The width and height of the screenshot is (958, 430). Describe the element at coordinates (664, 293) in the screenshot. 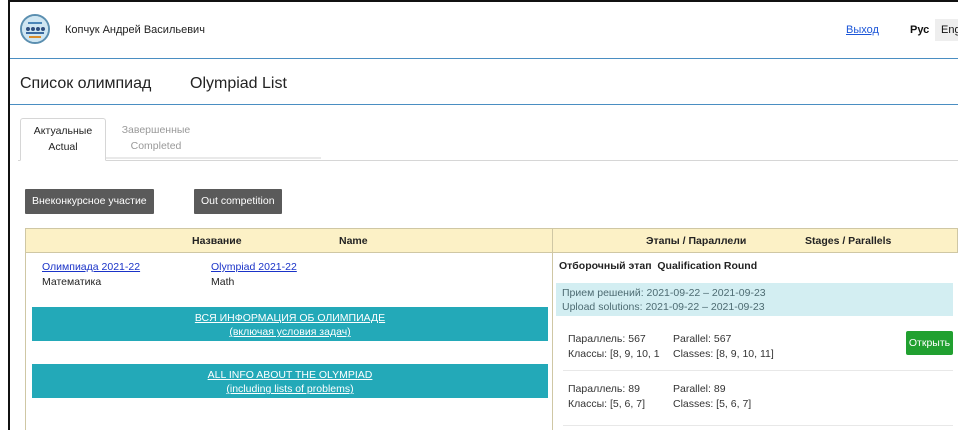

I see `upload-period-ru: Прием решений: 2021-09-22 – 2021-09-23` at that location.